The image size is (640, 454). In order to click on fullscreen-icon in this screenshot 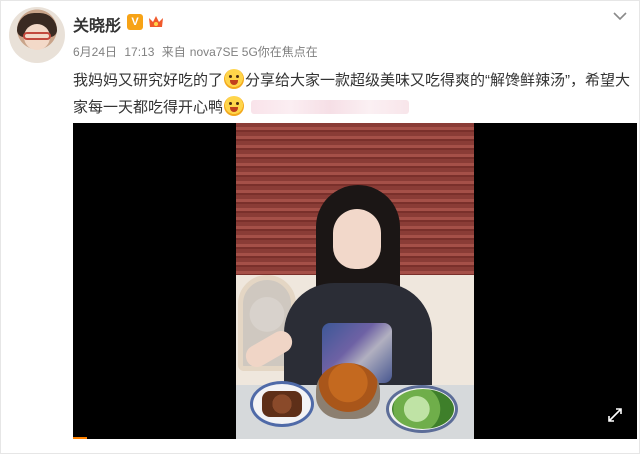, I will do `click(615, 415)`.